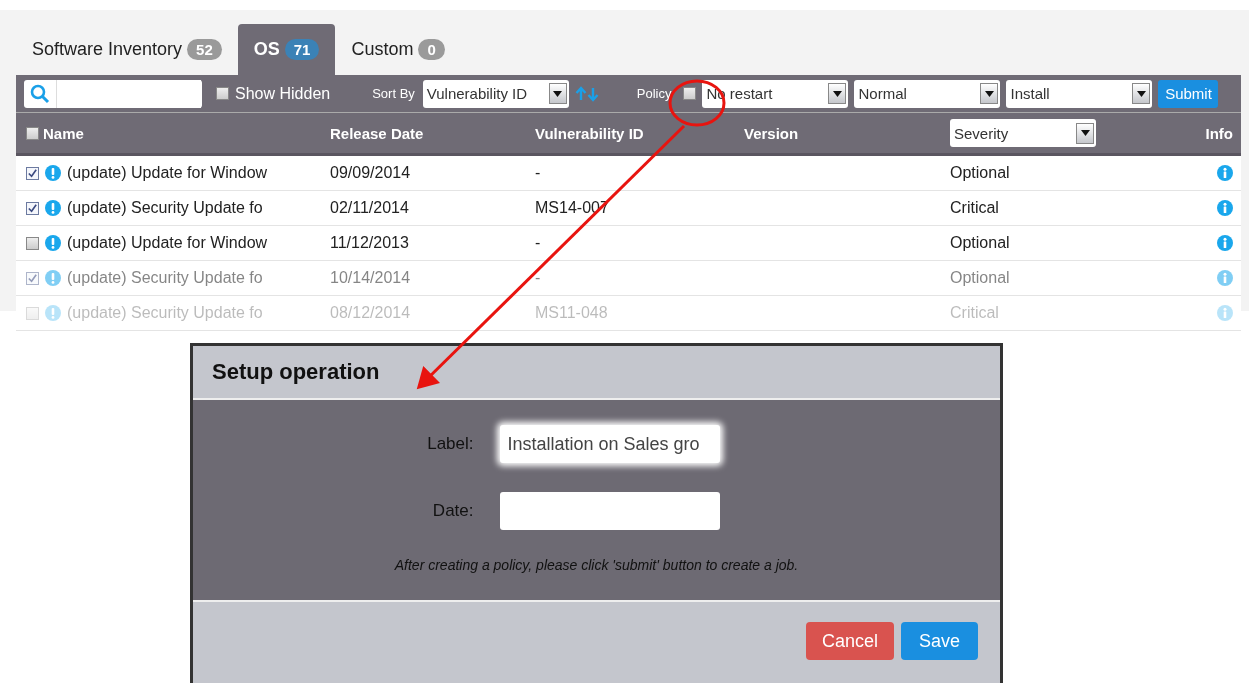 The width and height of the screenshot is (1249, 695). Describe the element at coordinates (369, 242) in the screenshot. I see `release-date: 11/12/2013` at that location.